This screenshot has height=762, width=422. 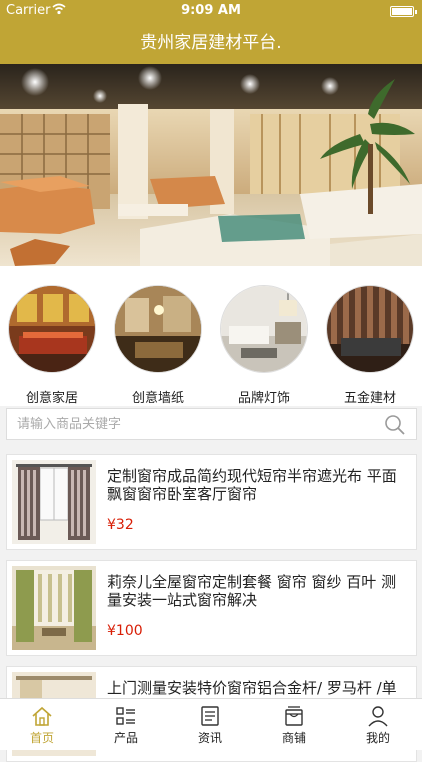 I want to click on page-title: 贵州家居建材平台., so click(x=211, y=43).